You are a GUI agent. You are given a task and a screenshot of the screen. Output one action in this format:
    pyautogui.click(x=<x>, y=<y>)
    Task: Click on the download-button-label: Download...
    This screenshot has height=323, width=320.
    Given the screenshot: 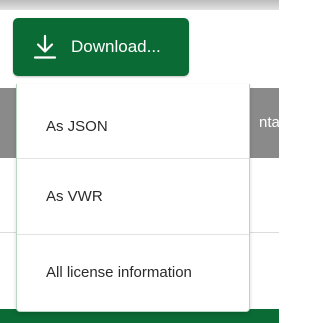 What is the action you would take?
    pyautogui.click(x=116, y=46)
    